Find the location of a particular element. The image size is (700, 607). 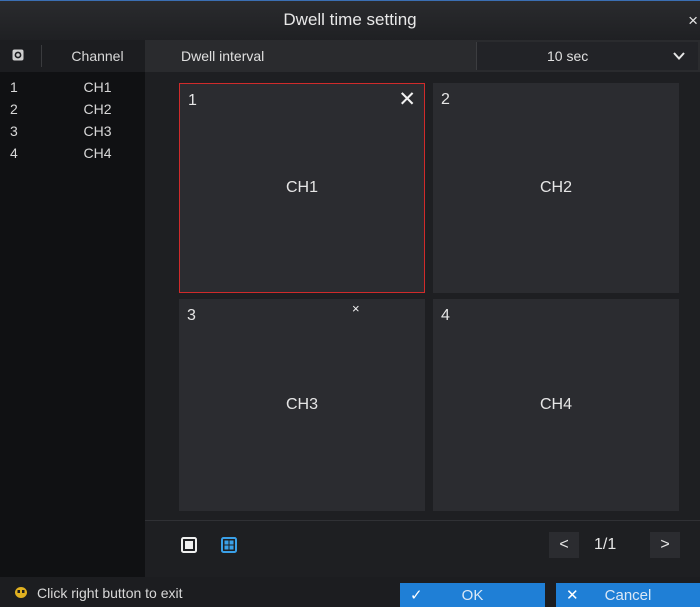

channel-name: CH2 is located at coordinates (97, 109).